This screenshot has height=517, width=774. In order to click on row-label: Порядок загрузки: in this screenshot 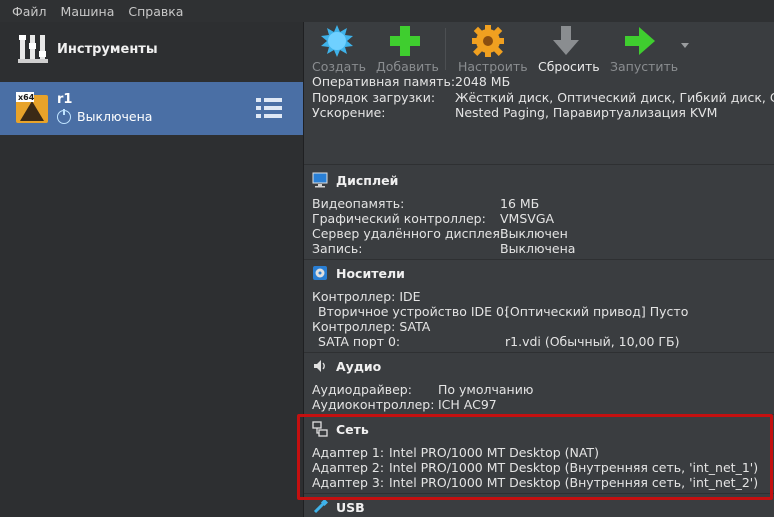, I will do `click(374, 97)`.